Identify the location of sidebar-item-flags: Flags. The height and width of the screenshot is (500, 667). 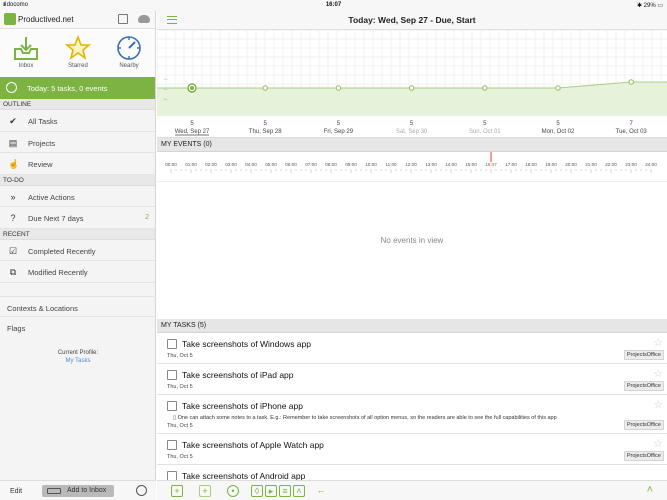
(78, 327).